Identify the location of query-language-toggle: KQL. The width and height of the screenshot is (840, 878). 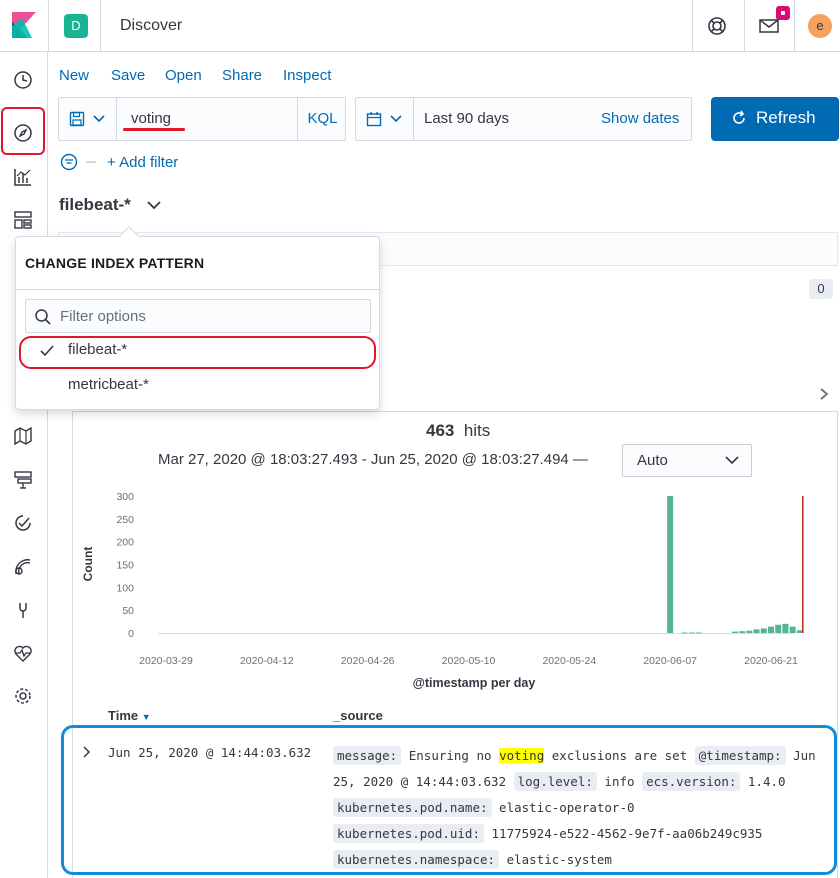
(322, 119).